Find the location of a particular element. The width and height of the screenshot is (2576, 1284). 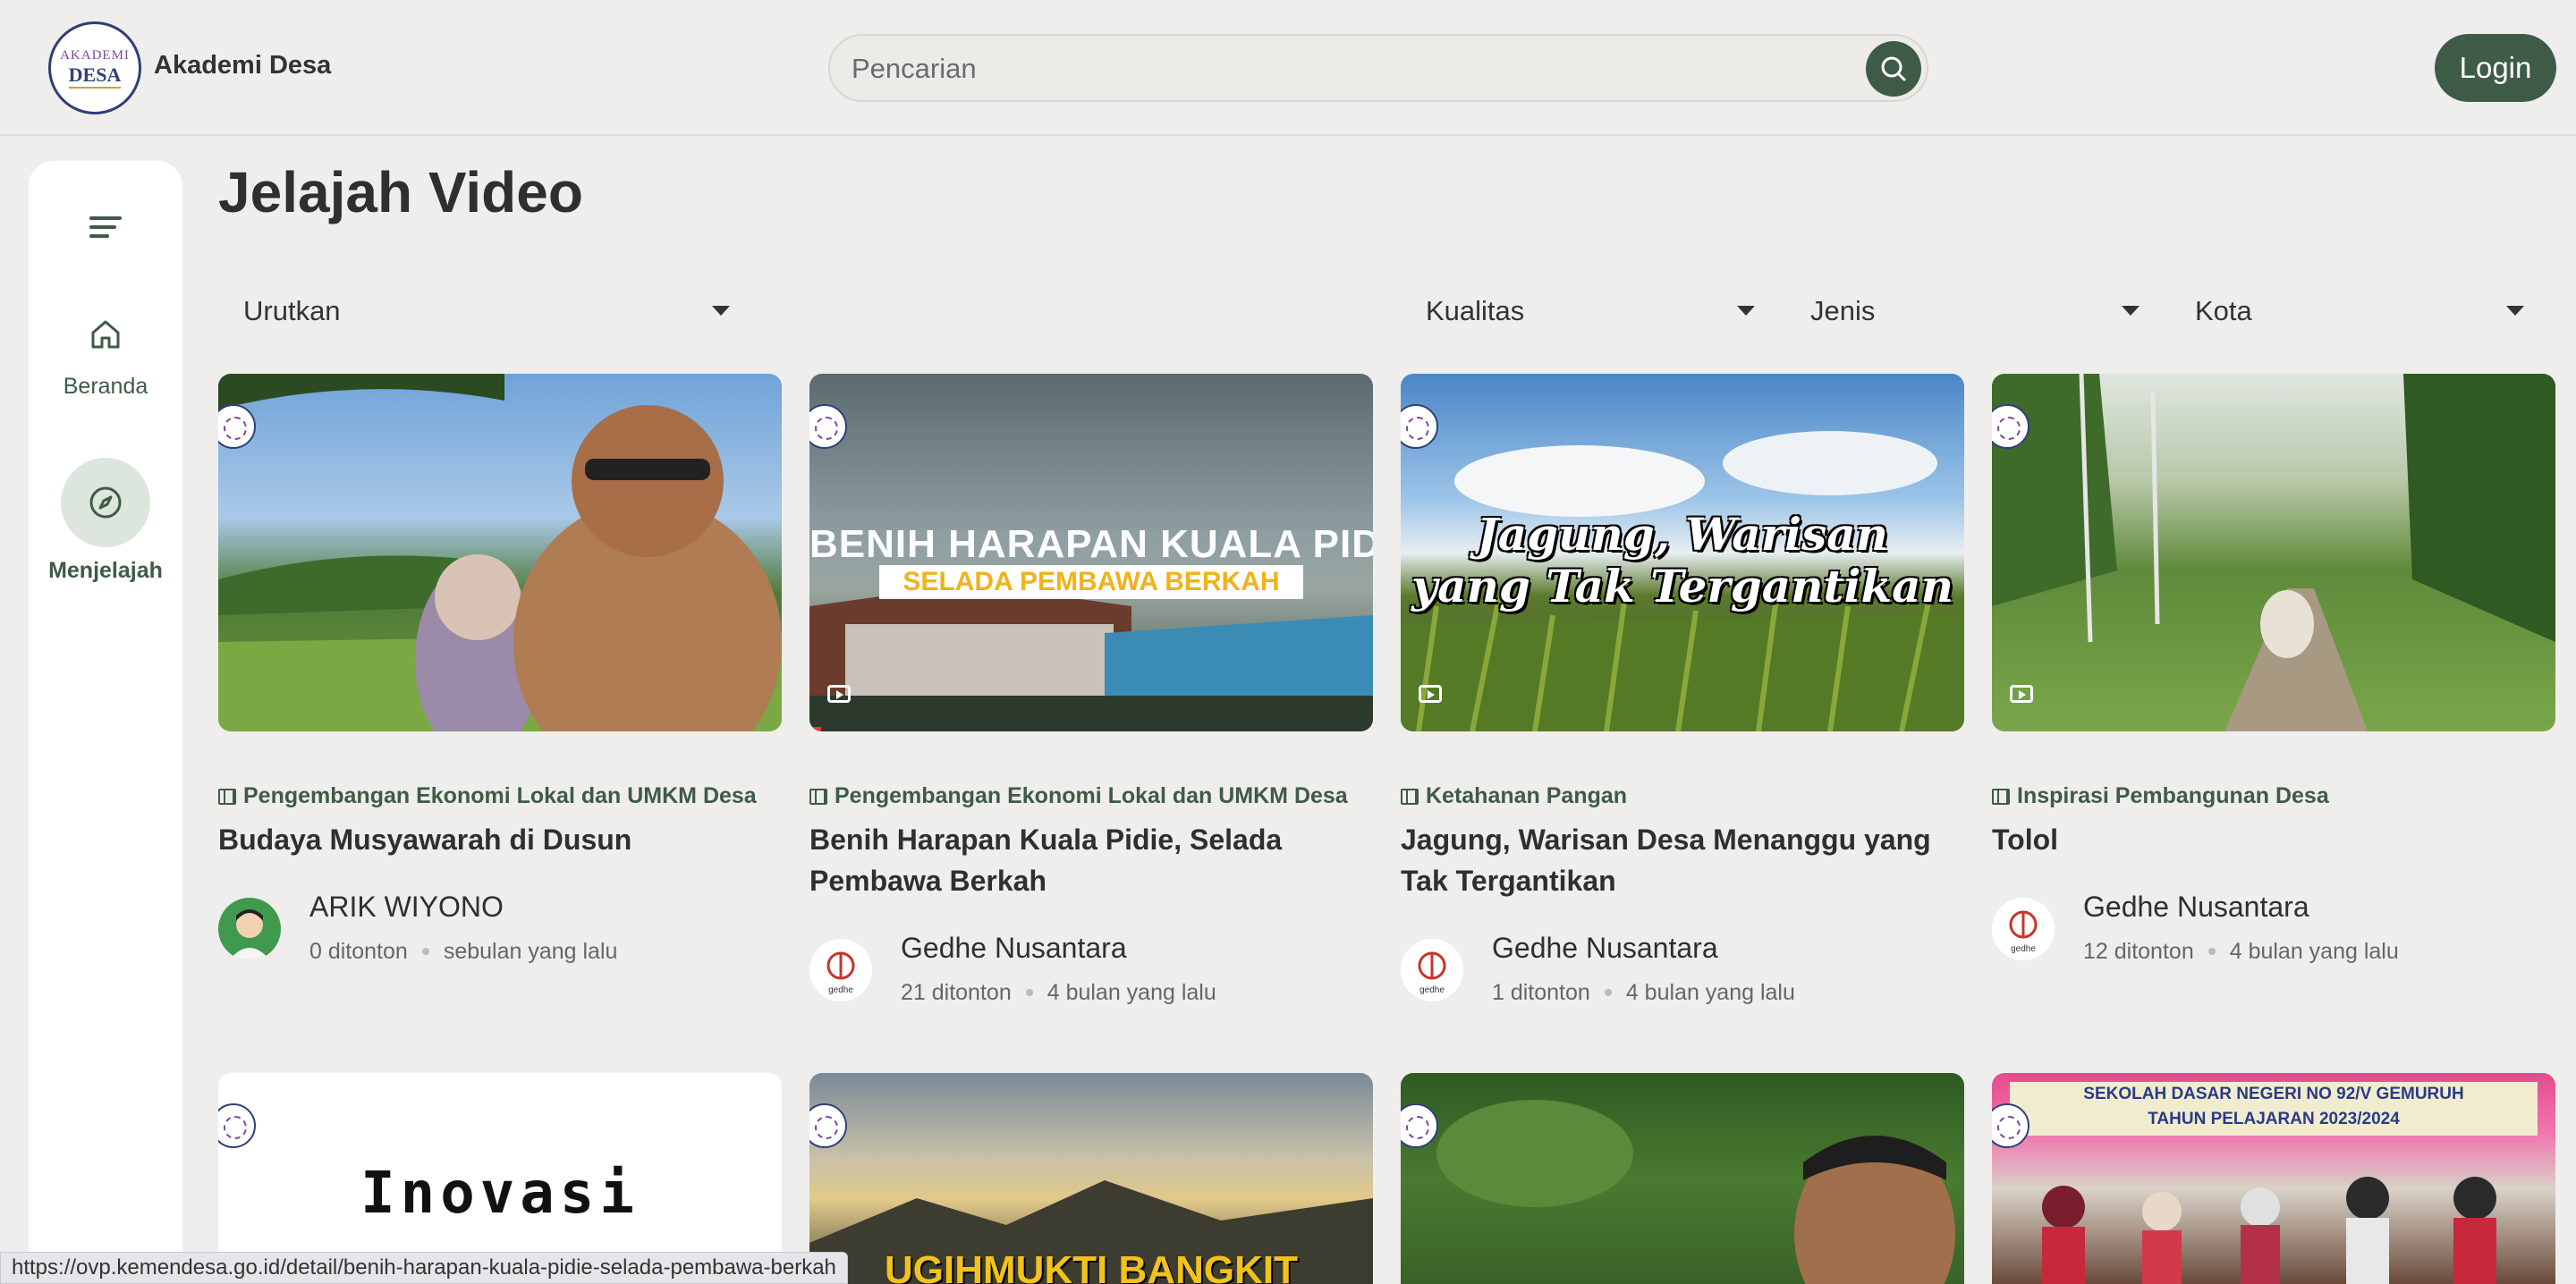

menu-icon is located at coordinates (105, 227).